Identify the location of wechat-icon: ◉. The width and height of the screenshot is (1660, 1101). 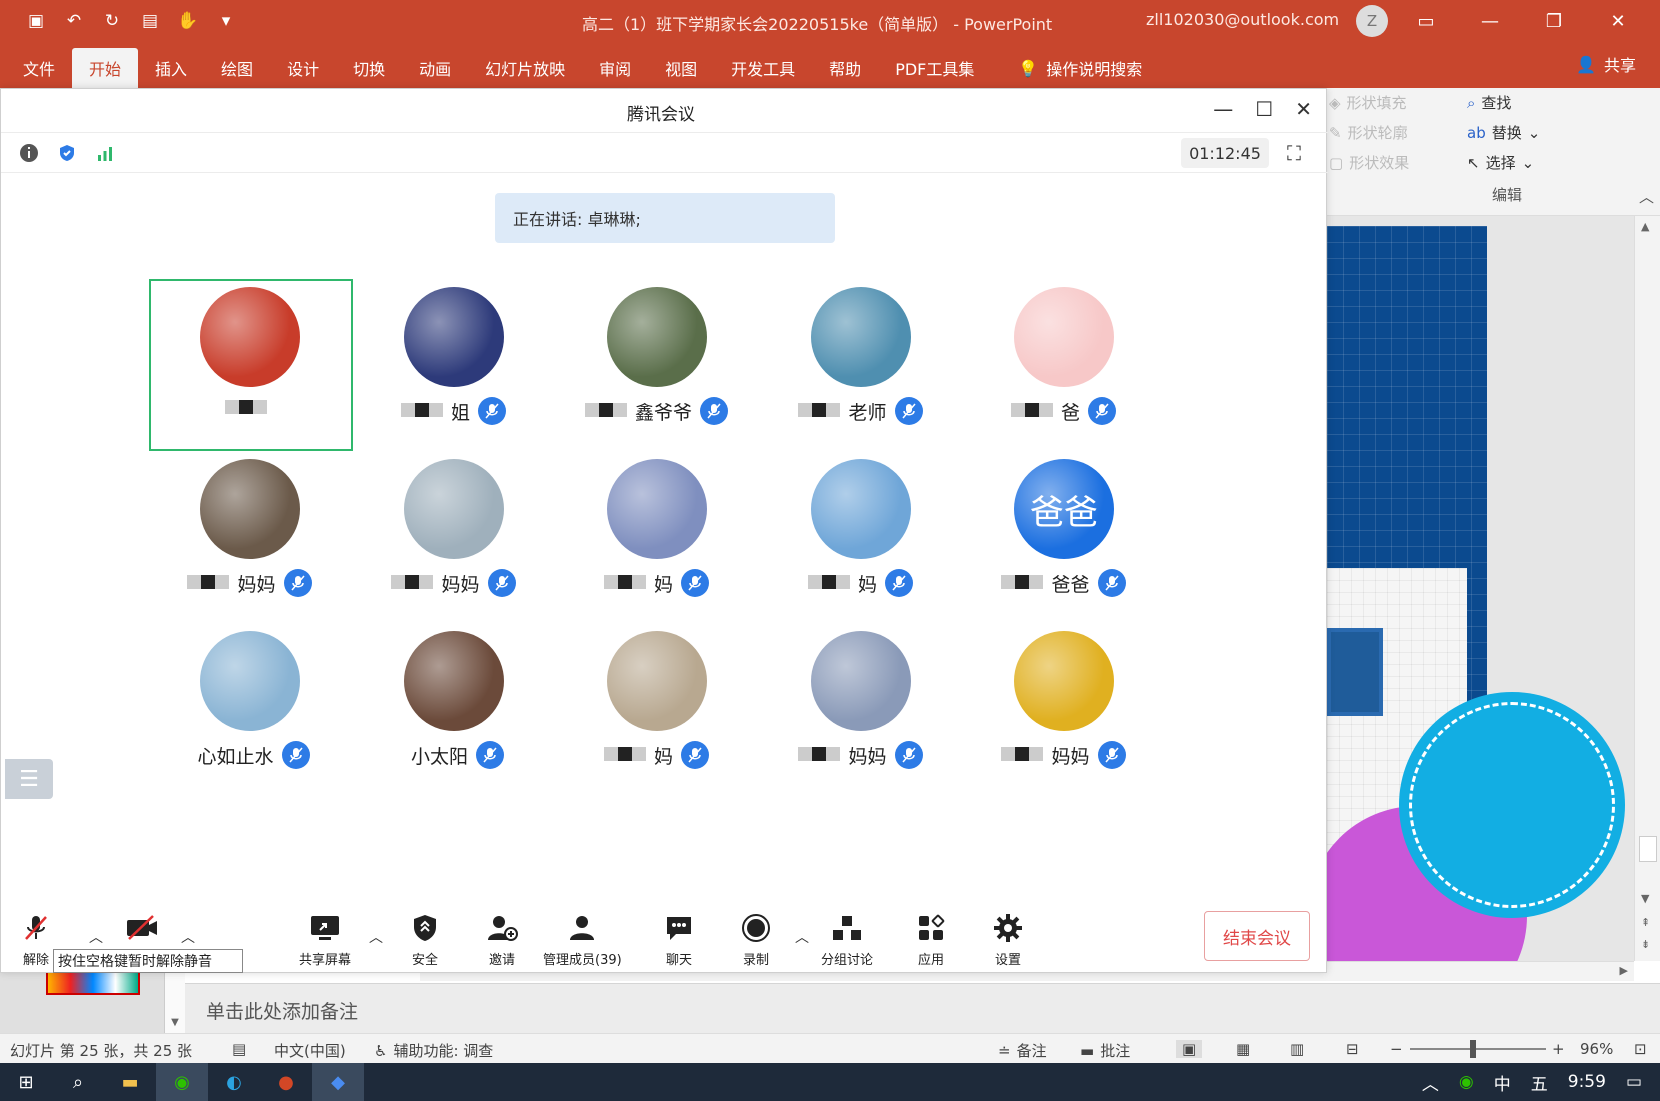
(182, 1082).